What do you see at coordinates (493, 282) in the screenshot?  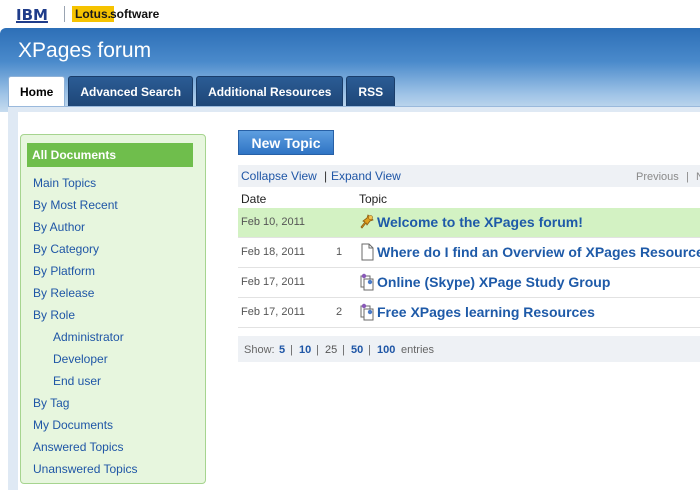 I see `topic-link: Online (Skype) XPage Study Group` at bounding box center [493, 282].